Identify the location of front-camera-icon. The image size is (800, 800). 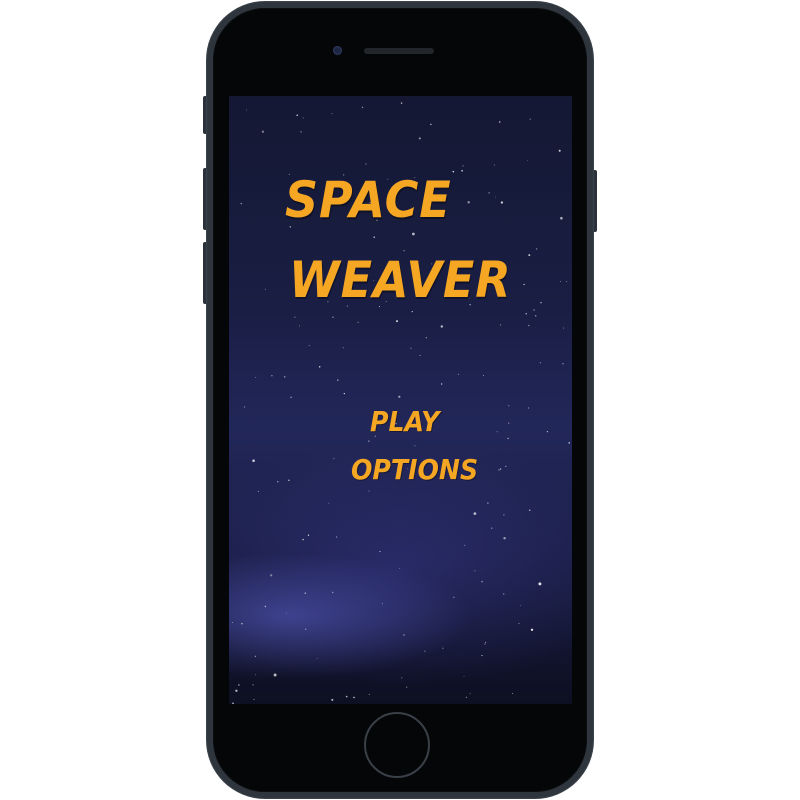
(337, 50).